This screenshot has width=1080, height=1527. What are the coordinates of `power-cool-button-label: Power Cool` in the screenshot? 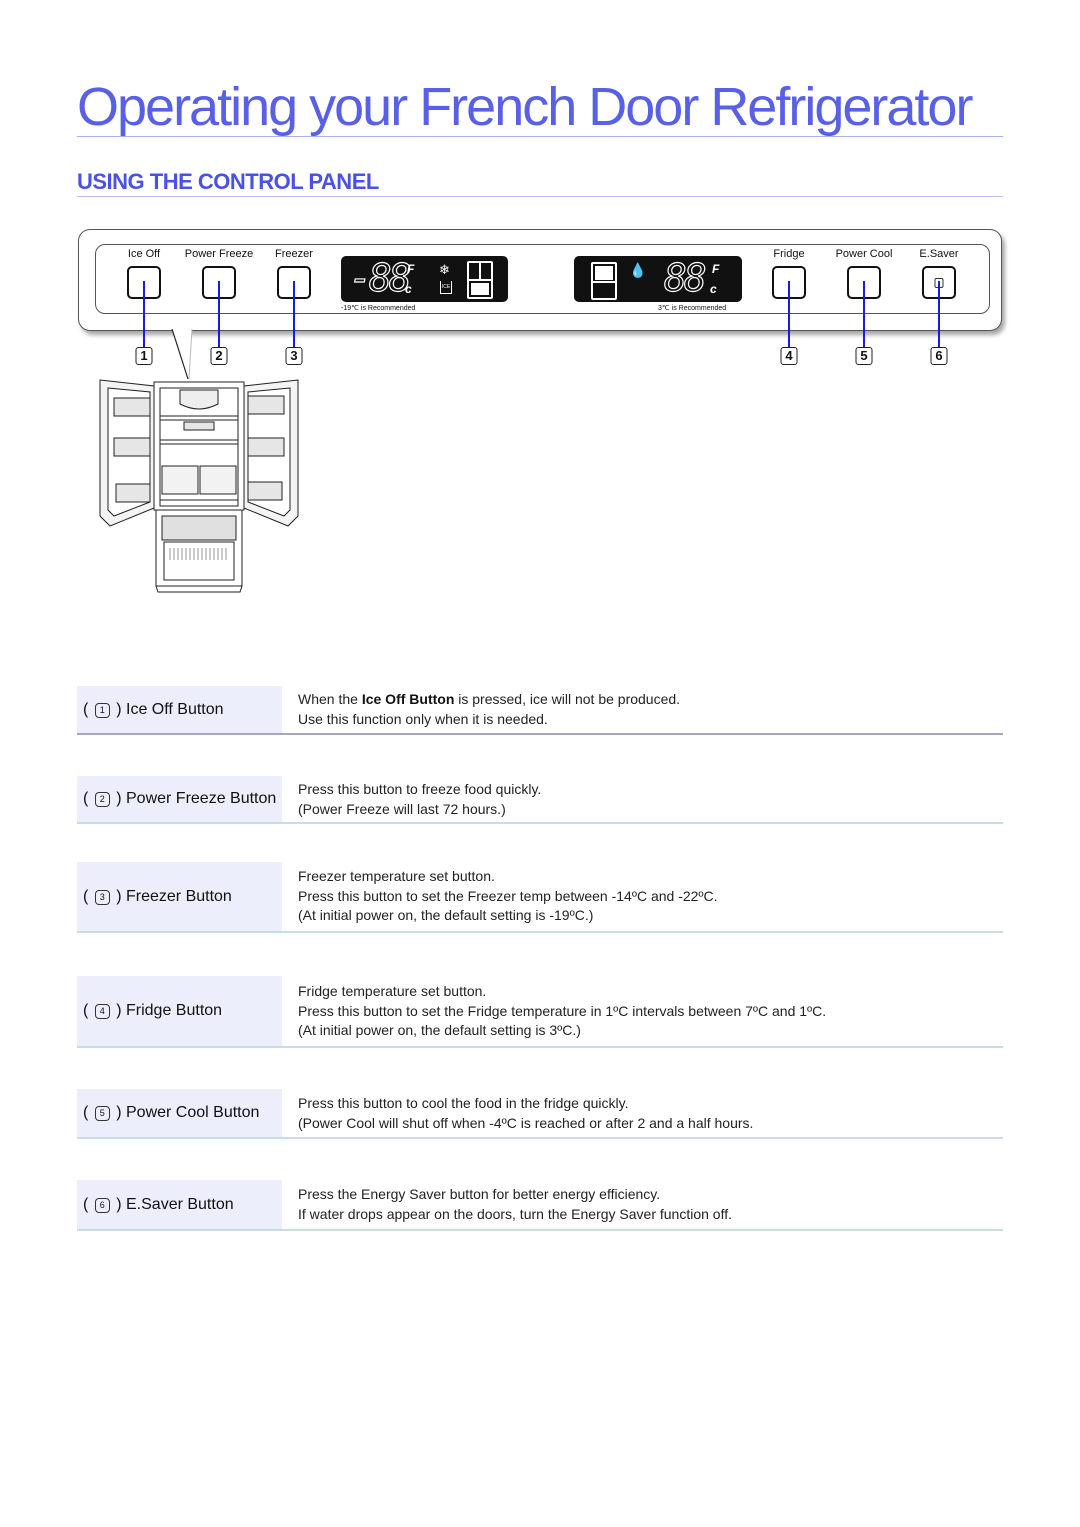 It's located at (864, 254).